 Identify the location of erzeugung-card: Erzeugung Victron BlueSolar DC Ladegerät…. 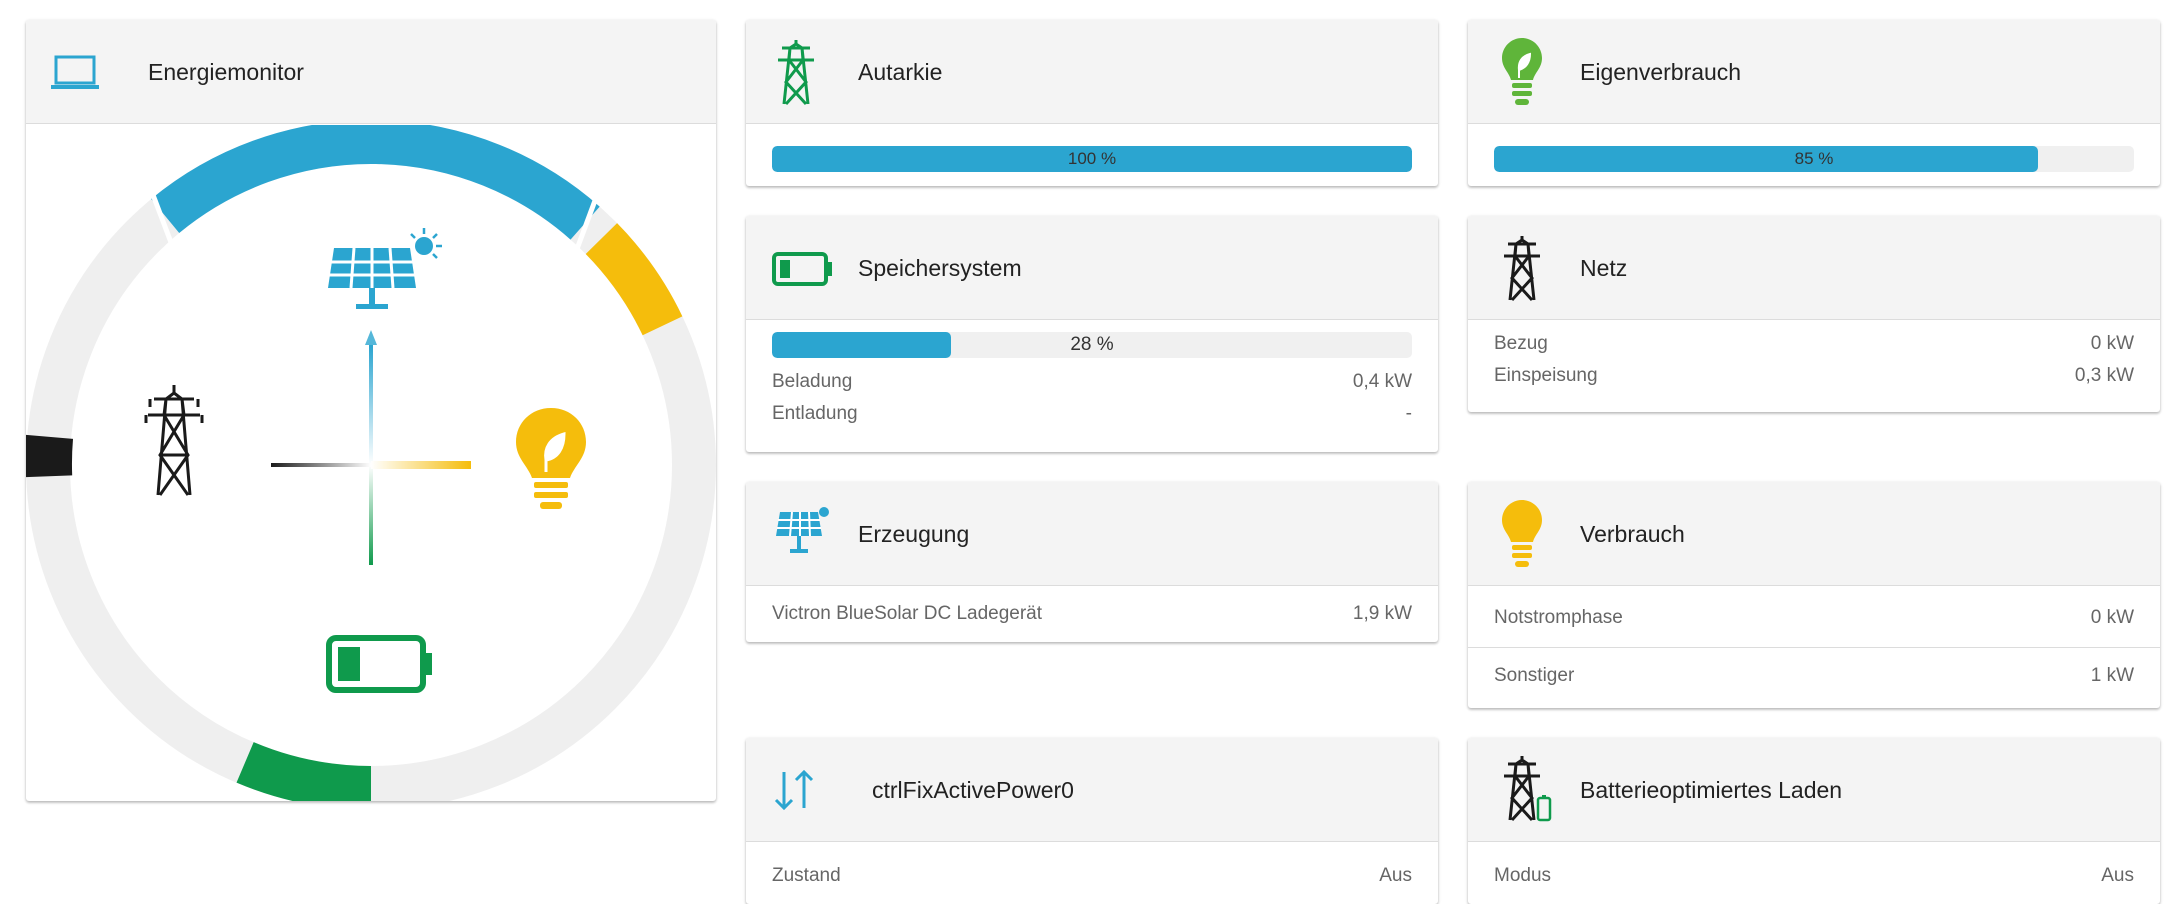
(1092, 562).